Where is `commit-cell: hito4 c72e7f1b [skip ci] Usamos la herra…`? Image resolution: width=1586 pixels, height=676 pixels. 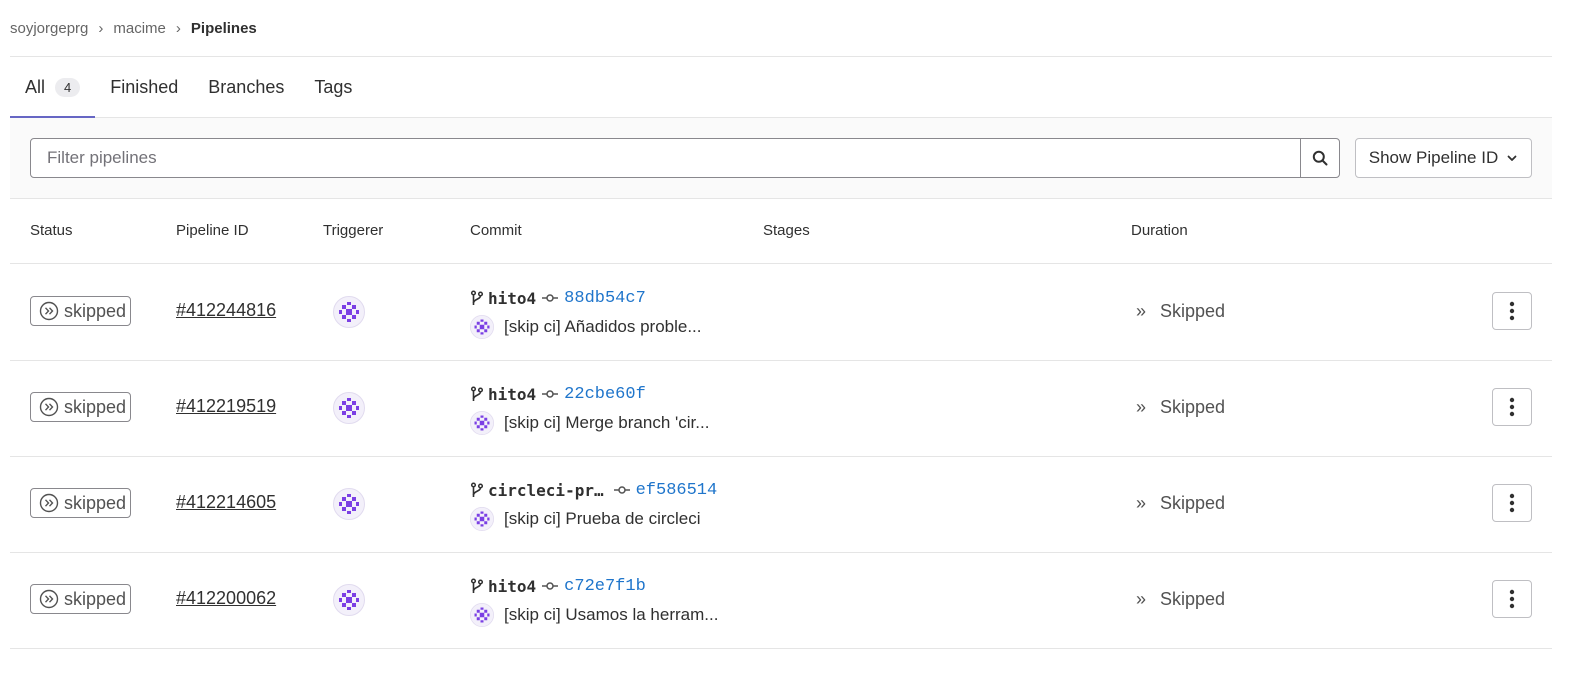
commit-cell: hito4 c72e7f1b [skip ci] Usamos la herra… is located at coordinates (594, 601).